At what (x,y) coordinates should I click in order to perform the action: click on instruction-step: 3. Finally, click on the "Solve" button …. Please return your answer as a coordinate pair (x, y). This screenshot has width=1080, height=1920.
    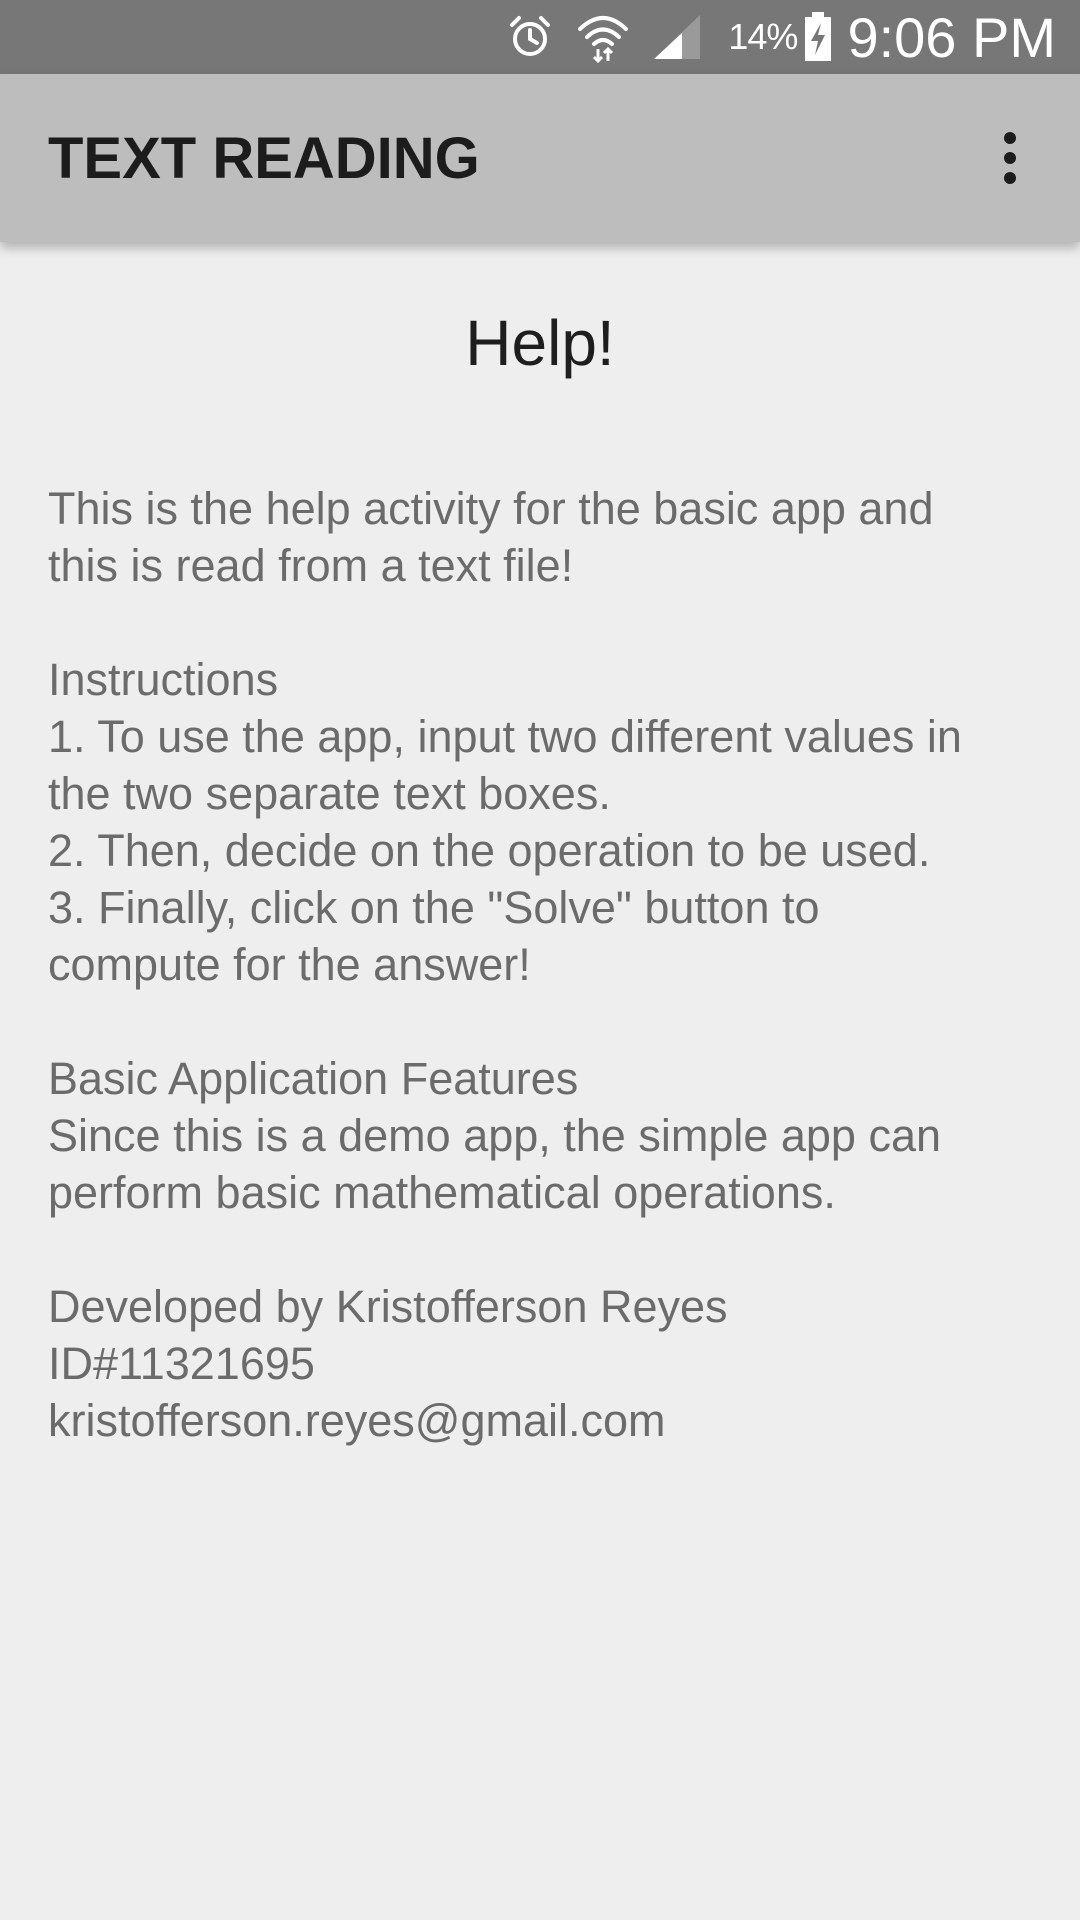
    Looking at the image, I should click on (434, 907).